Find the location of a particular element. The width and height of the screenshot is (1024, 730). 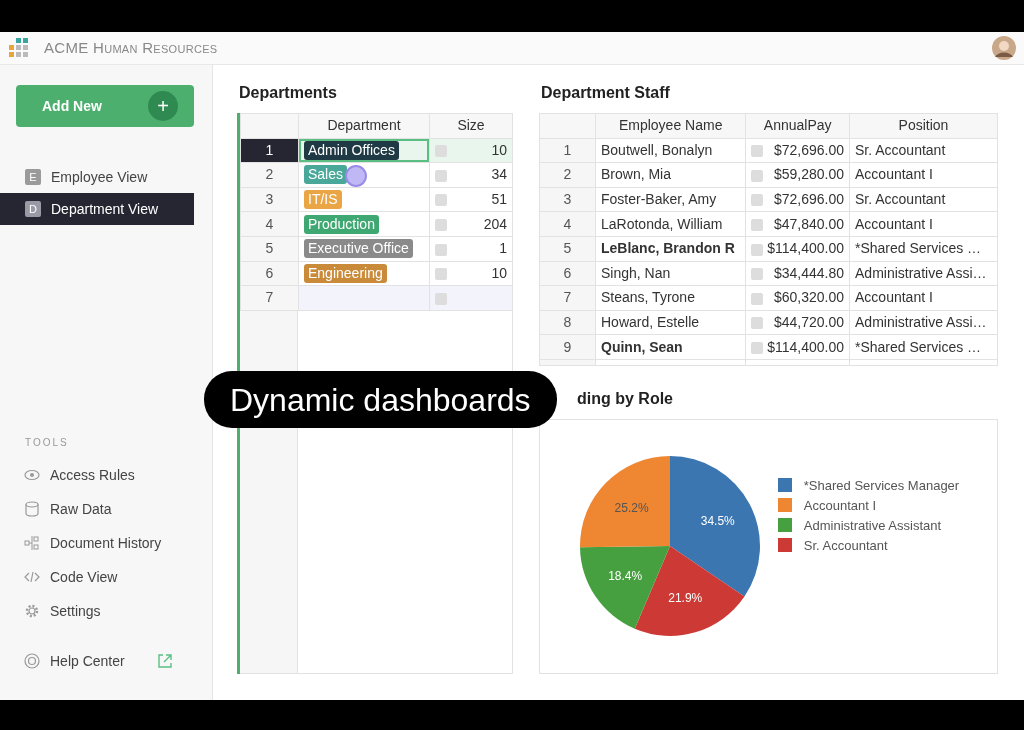

slice-label: 34.5% is located at coordinates (717, 521).